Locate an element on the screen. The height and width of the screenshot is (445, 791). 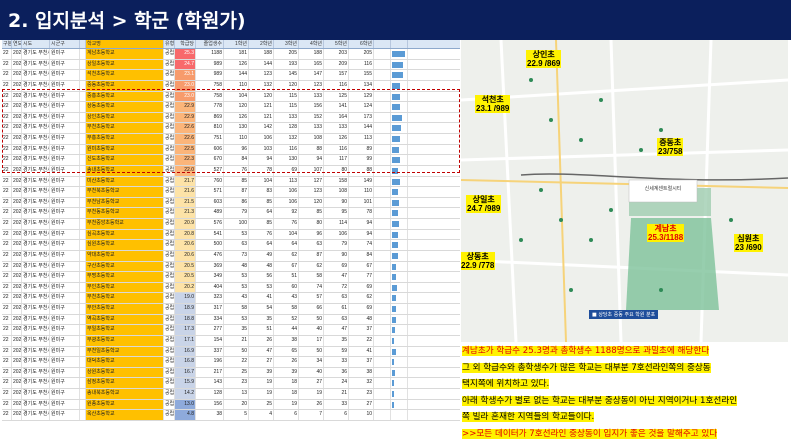
cell-ratio: 24.7 is located at coordinates (185, 64).